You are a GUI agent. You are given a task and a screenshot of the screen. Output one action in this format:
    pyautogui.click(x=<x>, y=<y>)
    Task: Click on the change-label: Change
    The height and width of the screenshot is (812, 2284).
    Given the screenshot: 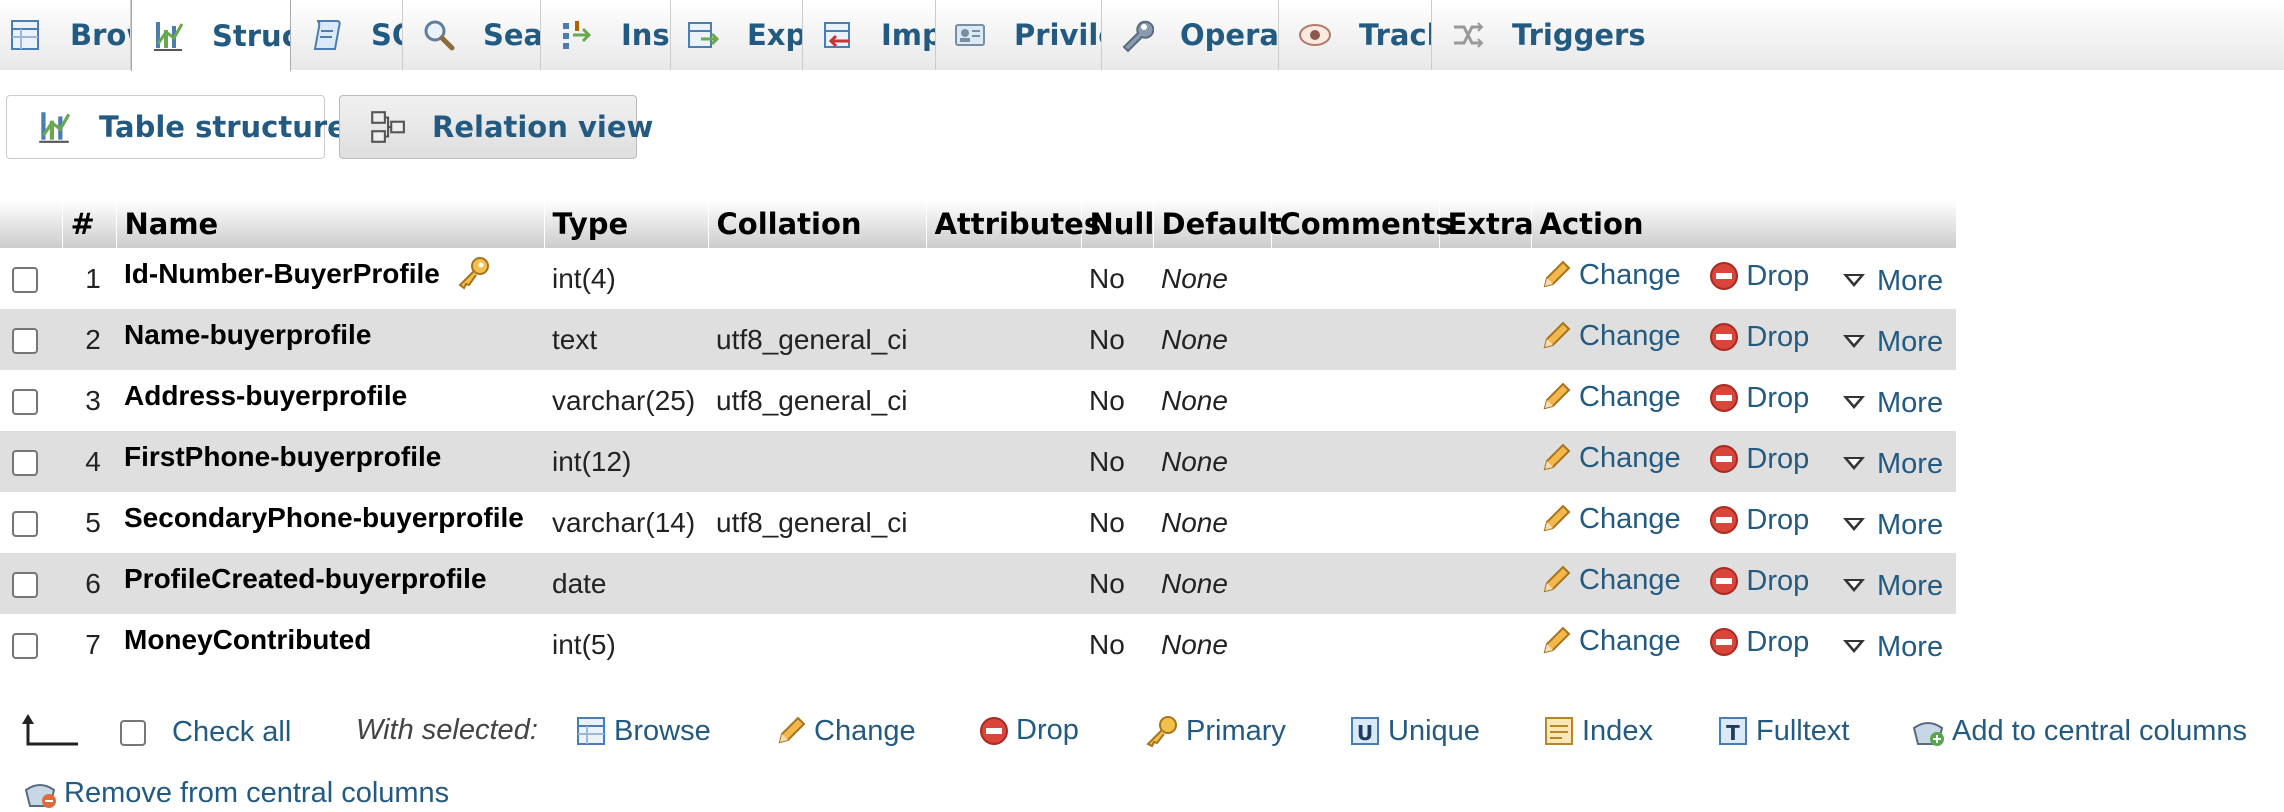 What is the action you would take?
    pyautogui.click(x=1630, y=518)
    